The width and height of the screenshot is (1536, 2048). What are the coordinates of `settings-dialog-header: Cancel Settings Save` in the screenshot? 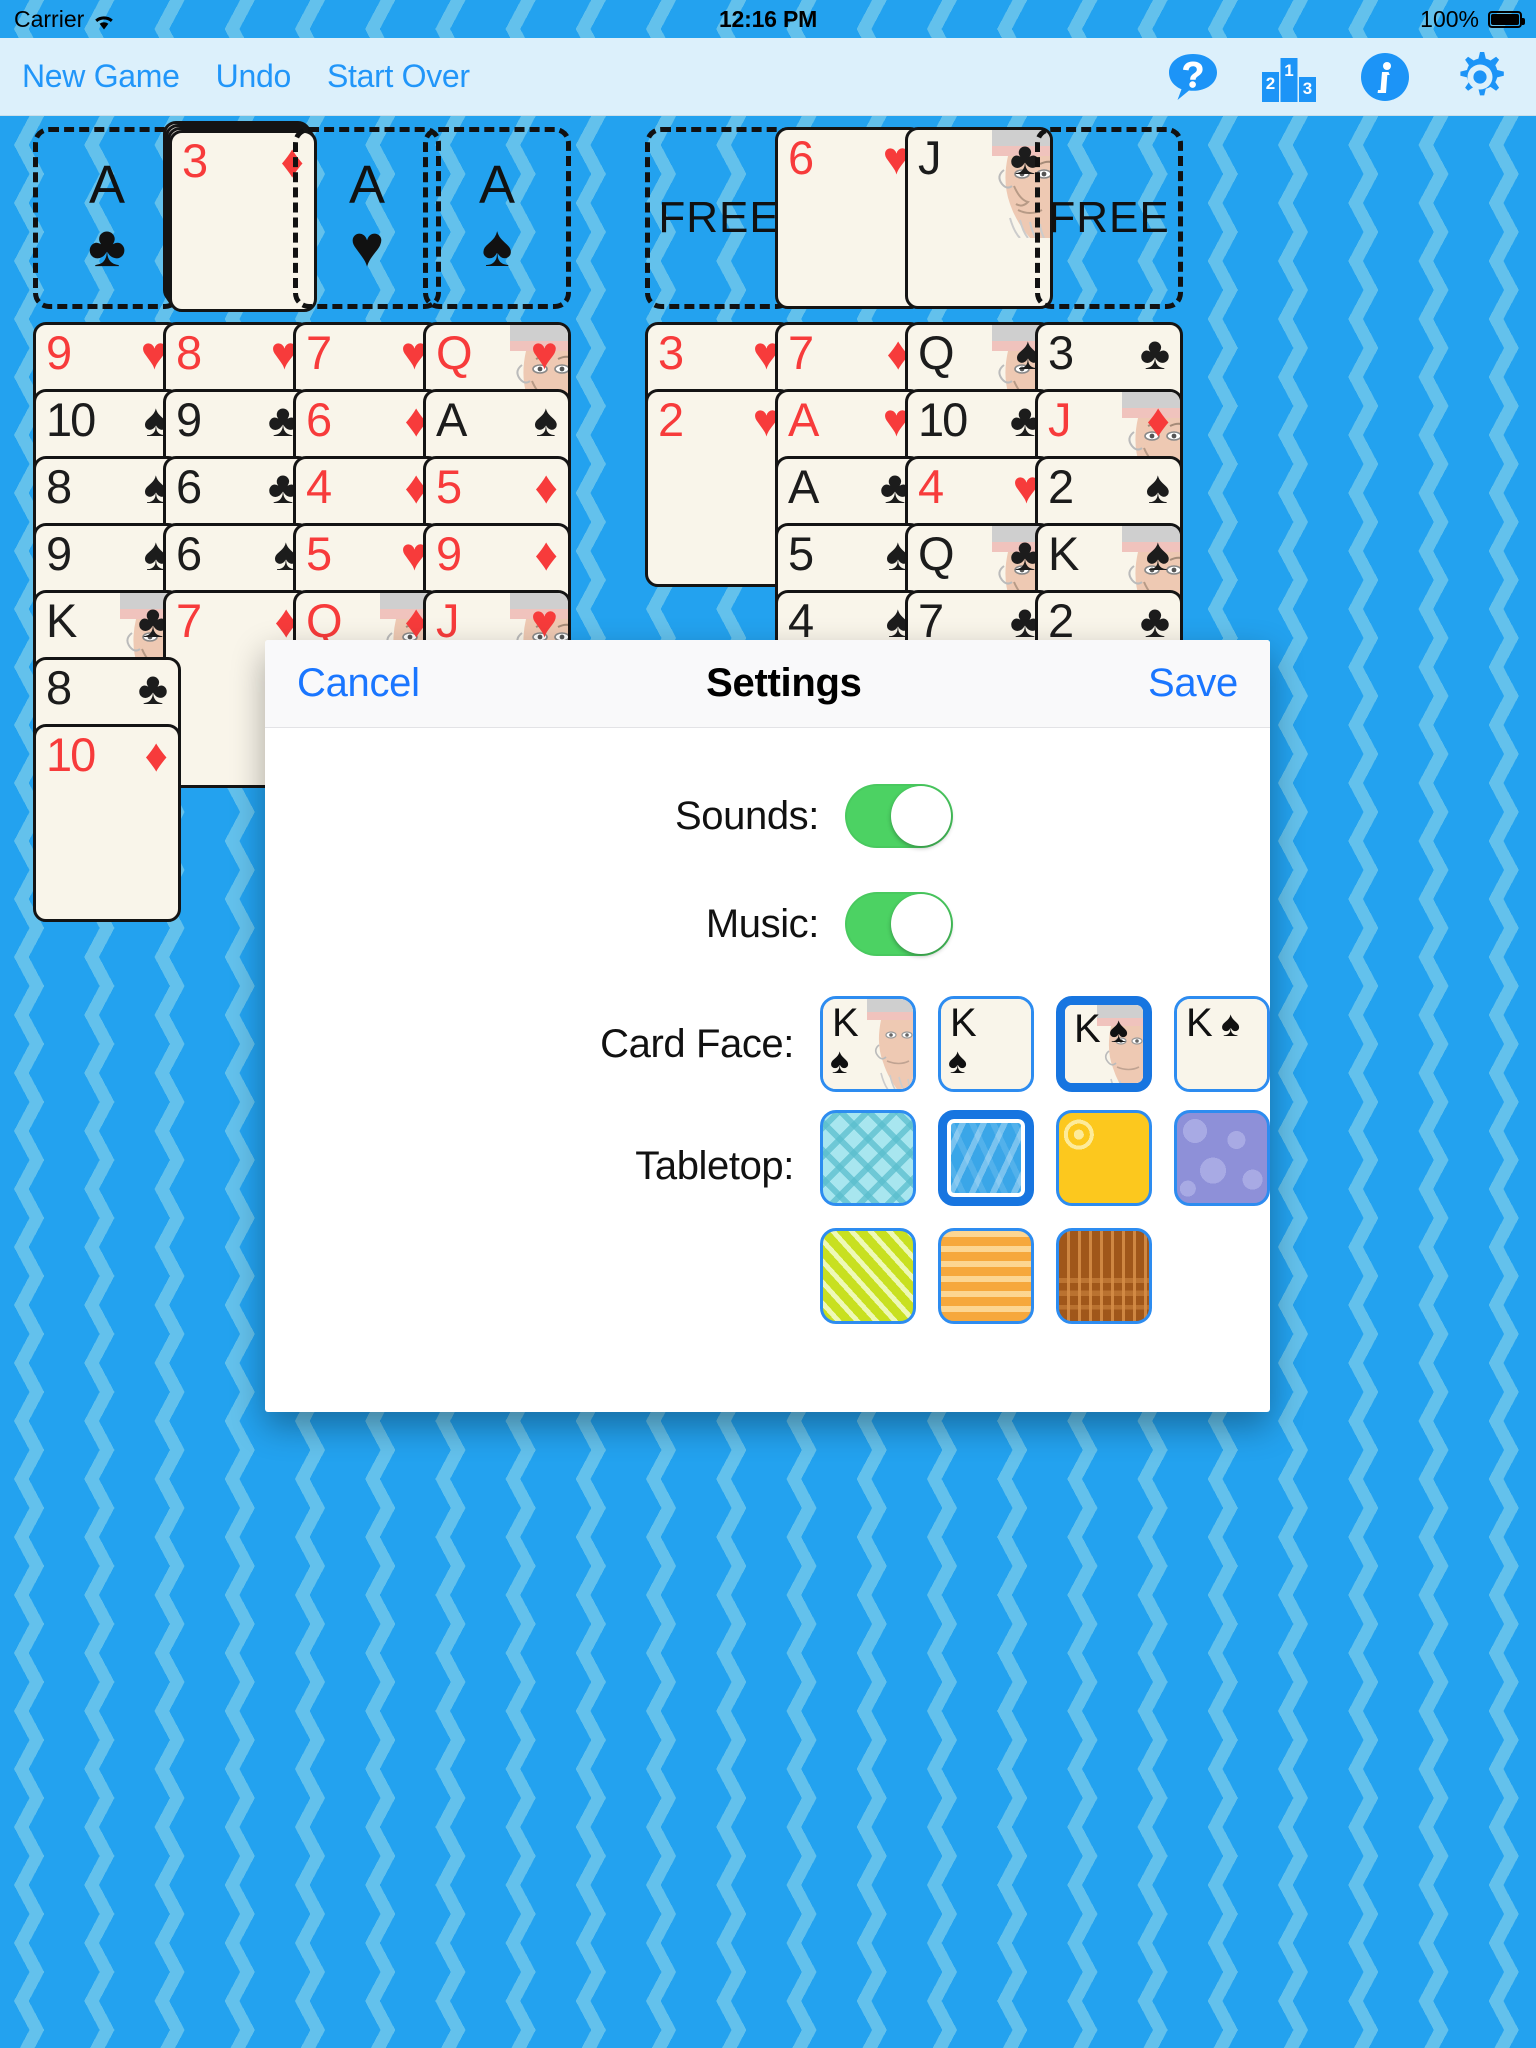 It's located at (767, 684).